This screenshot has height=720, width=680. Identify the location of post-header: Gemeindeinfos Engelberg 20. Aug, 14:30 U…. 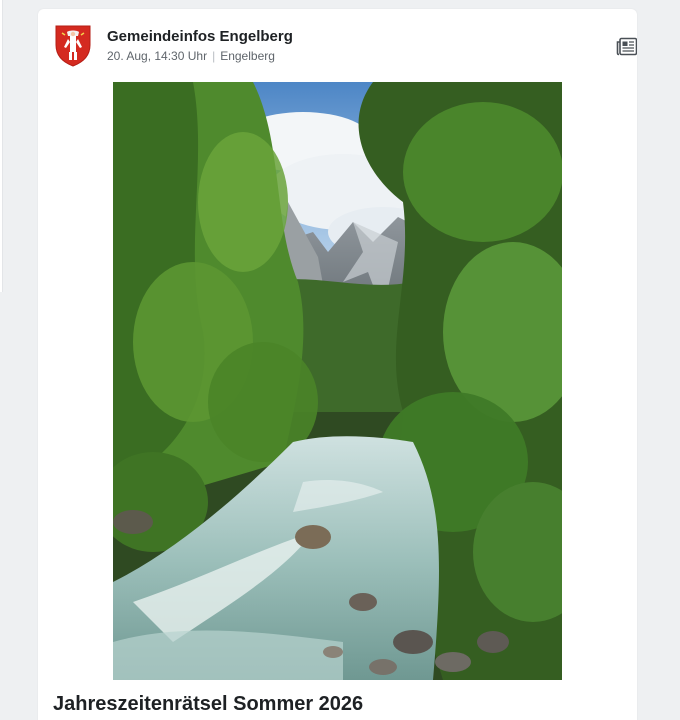
(345, 45).